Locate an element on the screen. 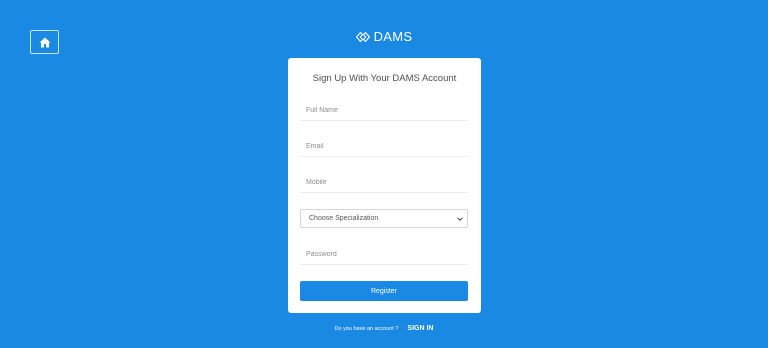  password-input is located at coordinates (384, 254).